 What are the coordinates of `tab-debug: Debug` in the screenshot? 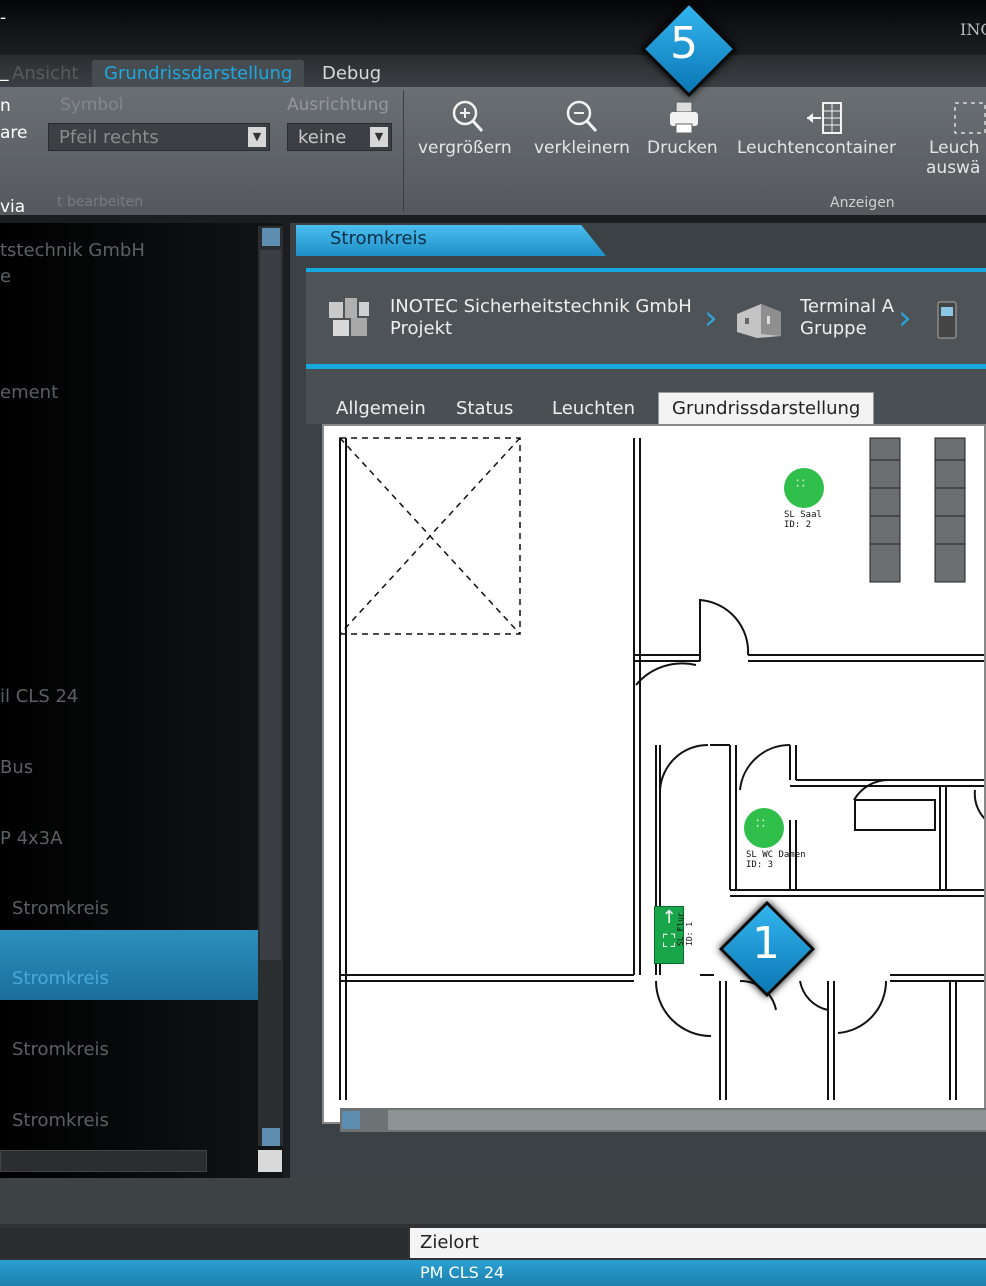 It's located at (351, 73).